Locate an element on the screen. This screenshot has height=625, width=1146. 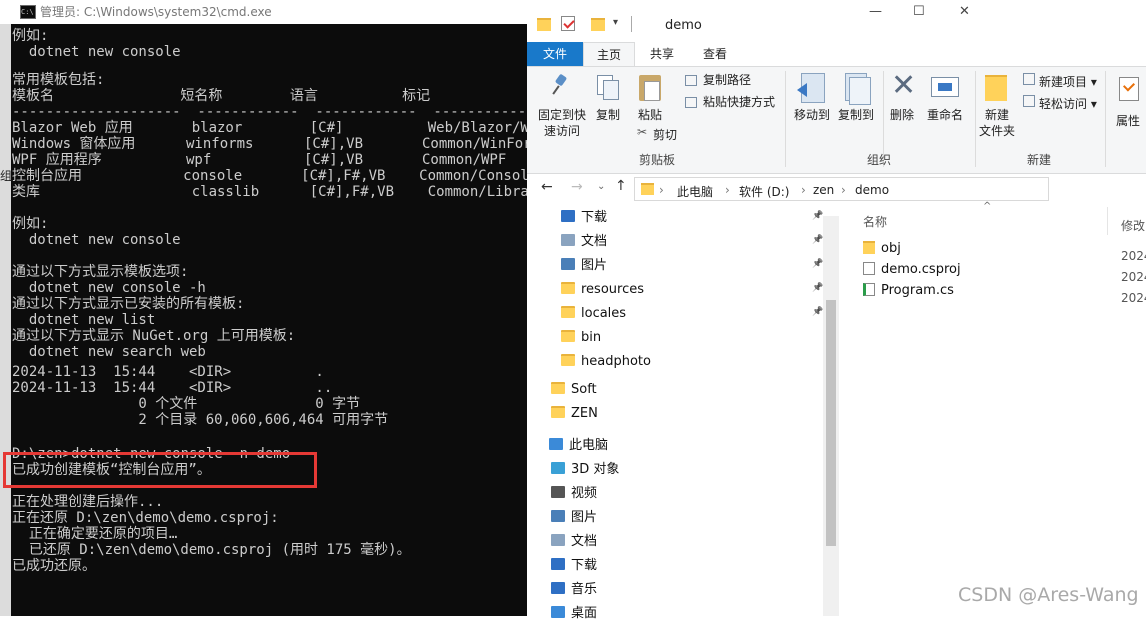
console-line: 2 个目录 60,060,606,464 可用字节 is located at coordinates (200, 420).